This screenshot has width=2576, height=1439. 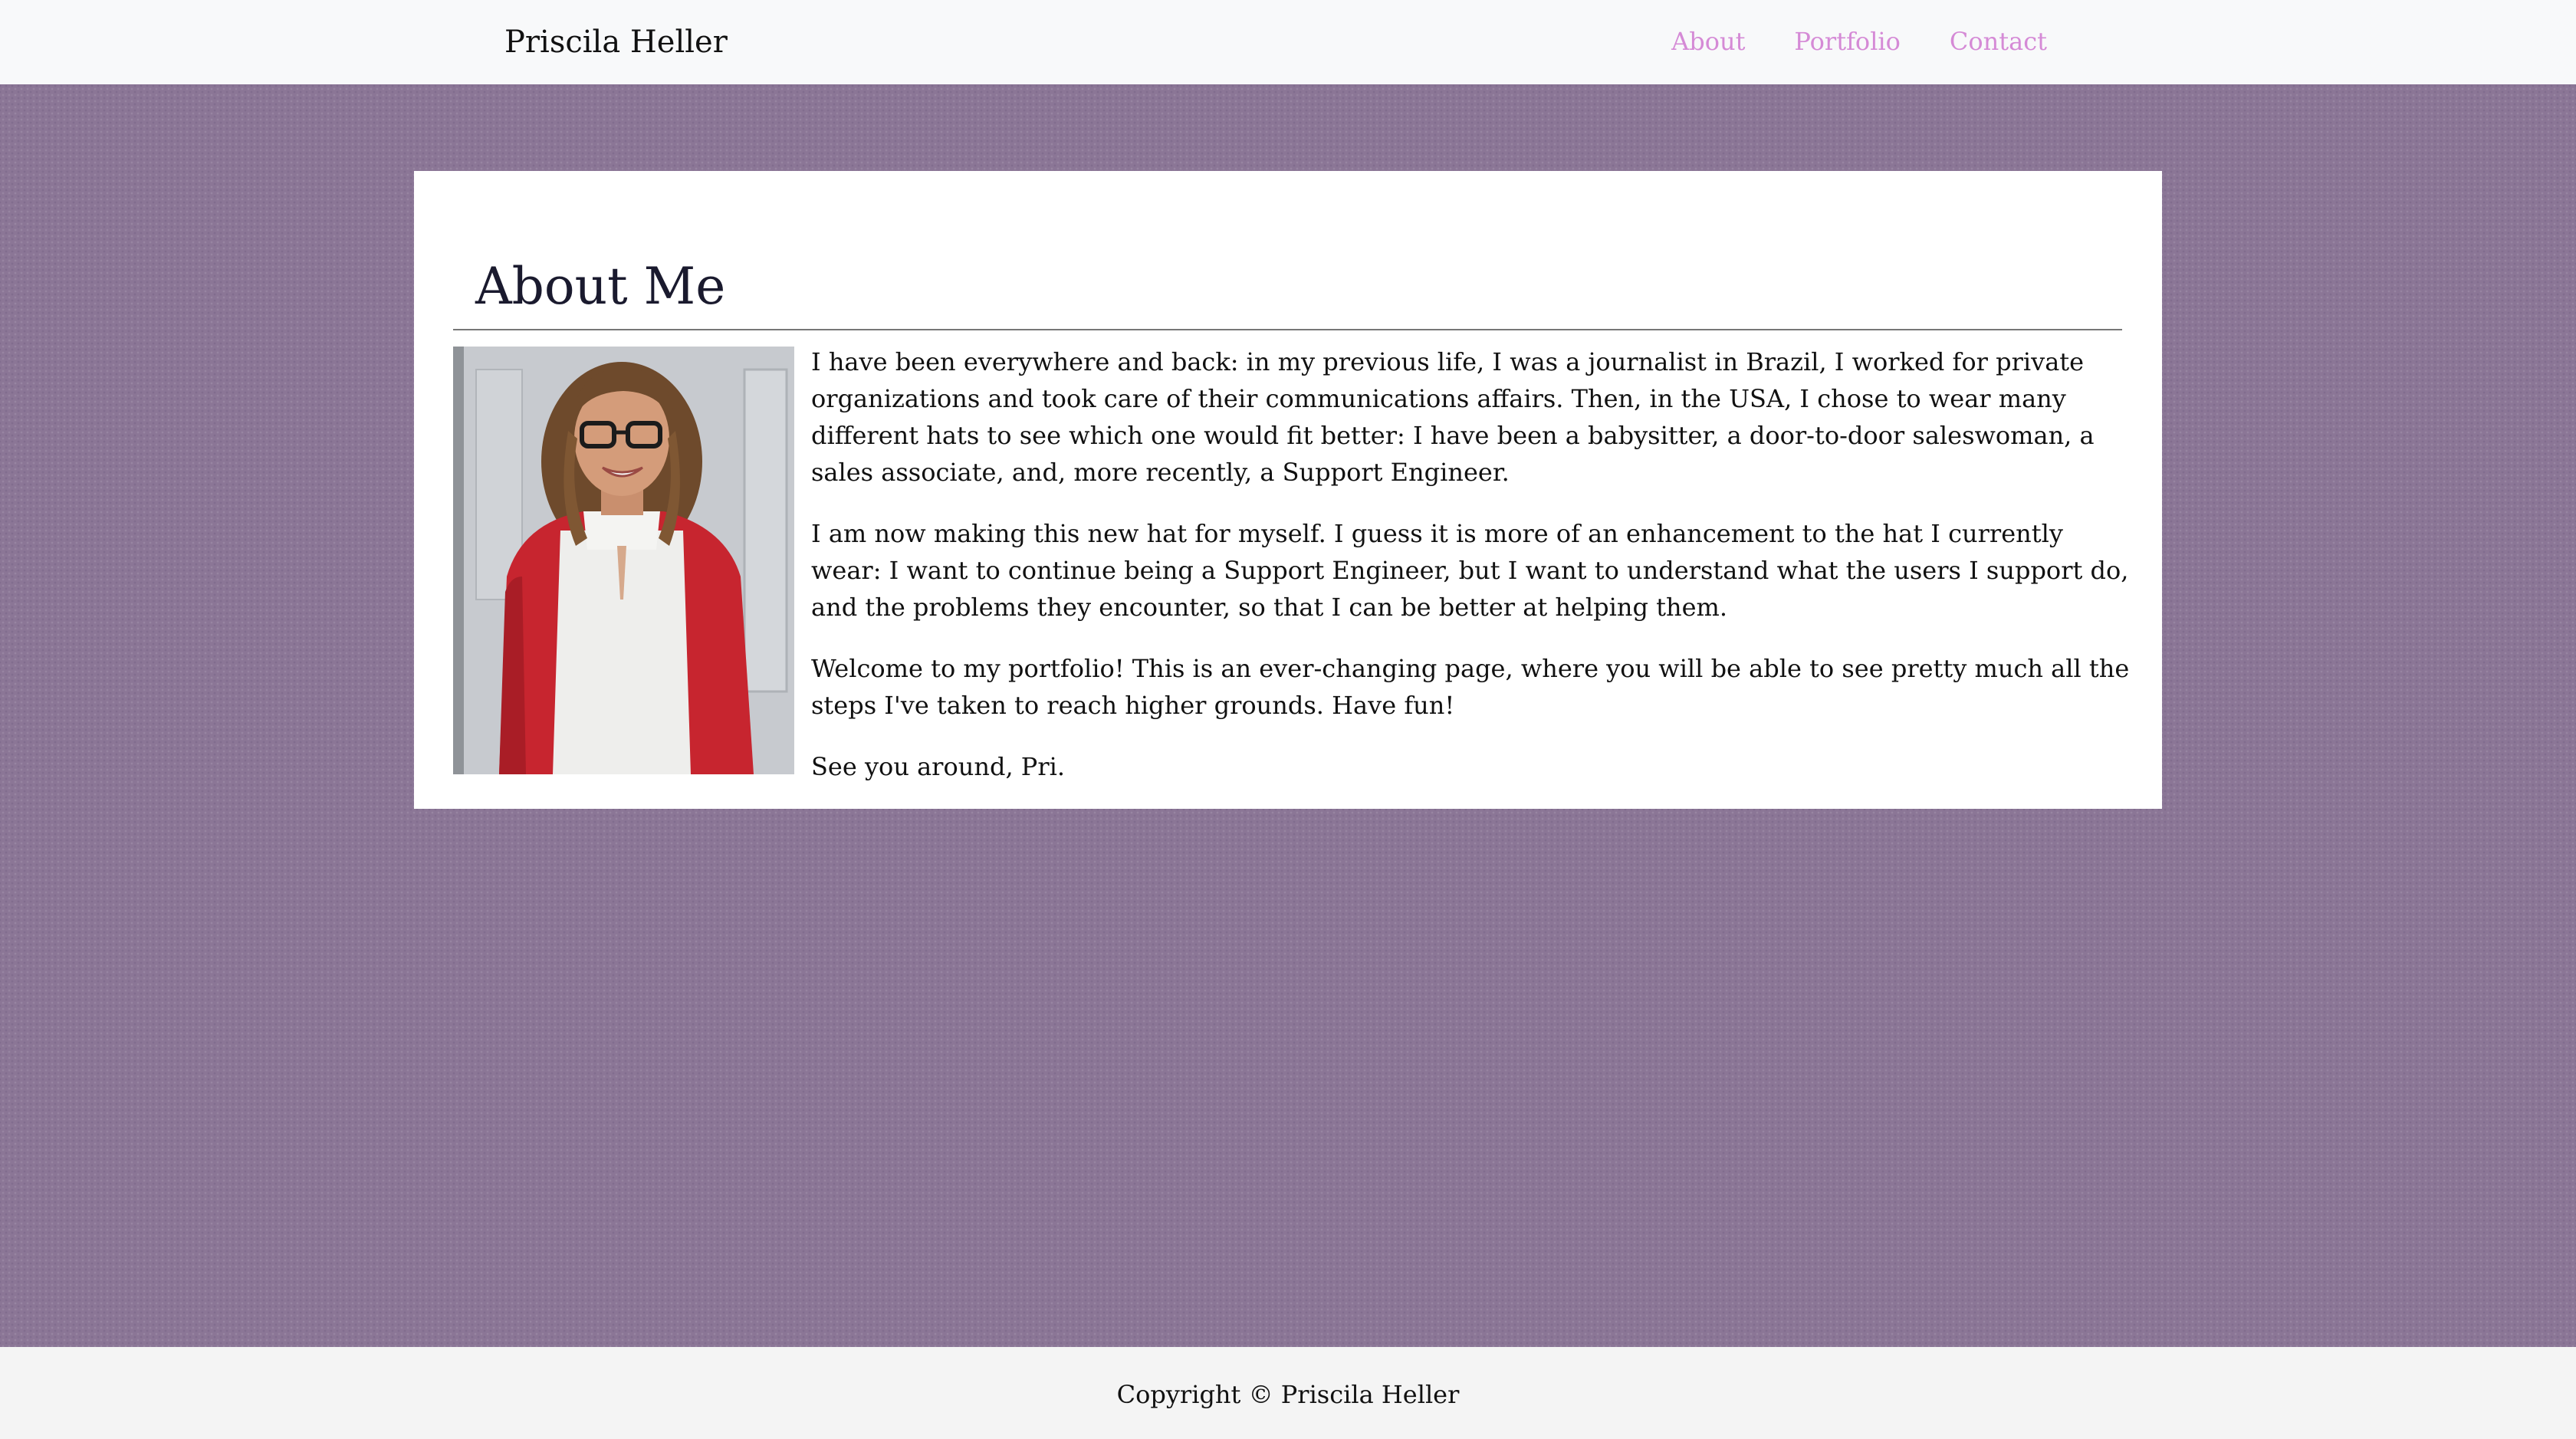 What do you see at coordinates (1288, 42) in the screenshot?
I see `top-navbar: Priscila Heller About Portfolio Contact` at bounding box center [1288, 42].